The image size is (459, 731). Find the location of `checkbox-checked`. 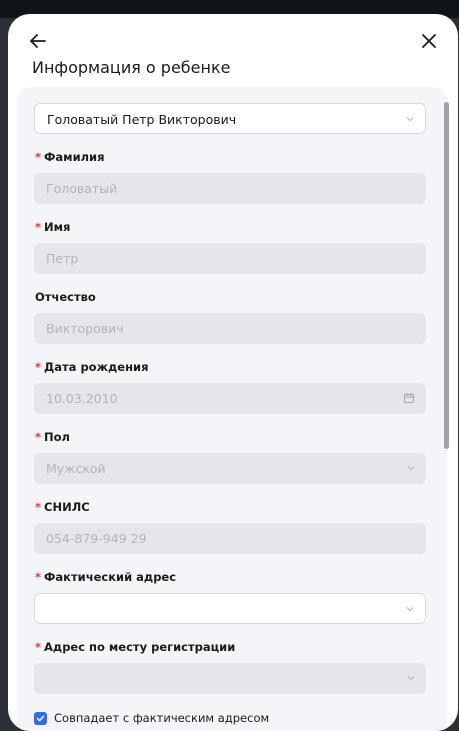

checkbox-checked is located at coordinates (40, 718).